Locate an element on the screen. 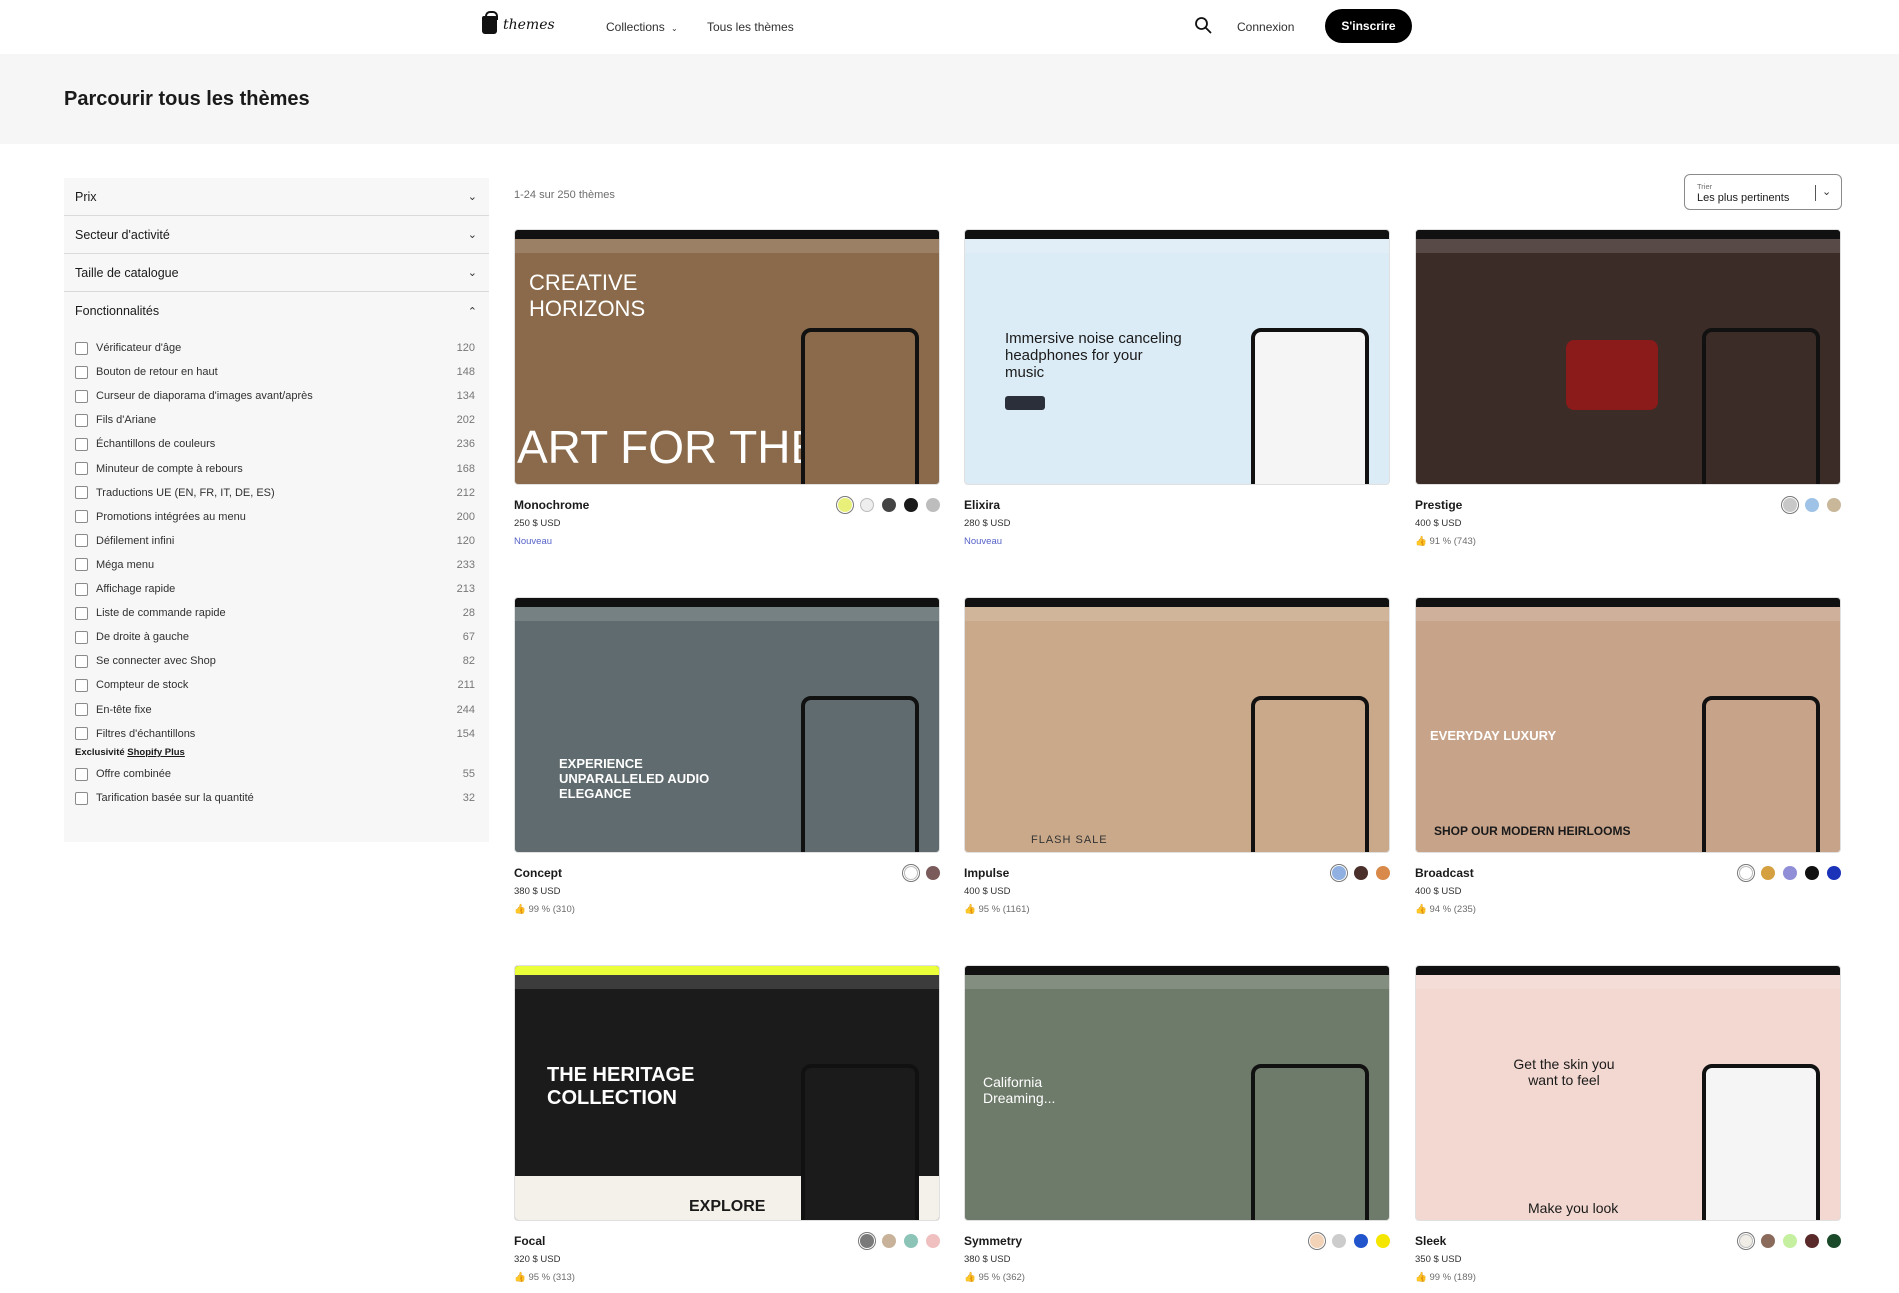 The image size is (1899, 1293). feature-option: Défilement infini 120 is located at coordinates (275, 541).